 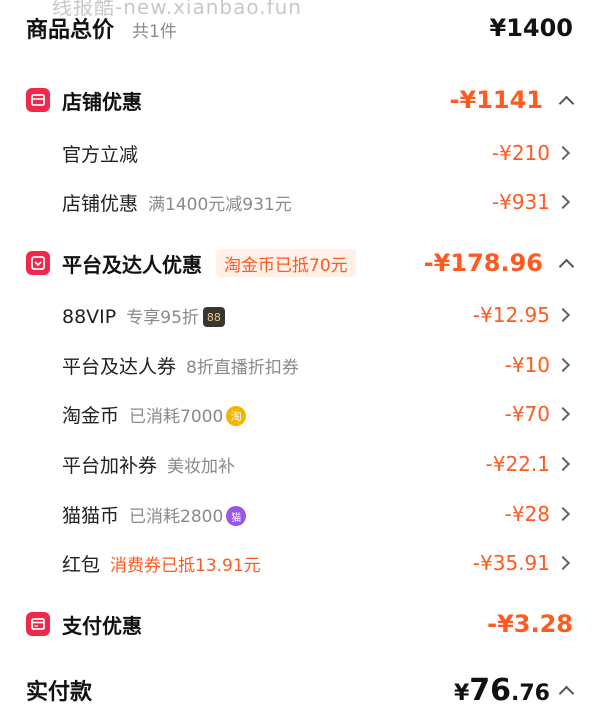 I want to click on list-item-shop-coupon: 店铺优惠 满1400元减931元 -¥931, so click(x=300, y=202).